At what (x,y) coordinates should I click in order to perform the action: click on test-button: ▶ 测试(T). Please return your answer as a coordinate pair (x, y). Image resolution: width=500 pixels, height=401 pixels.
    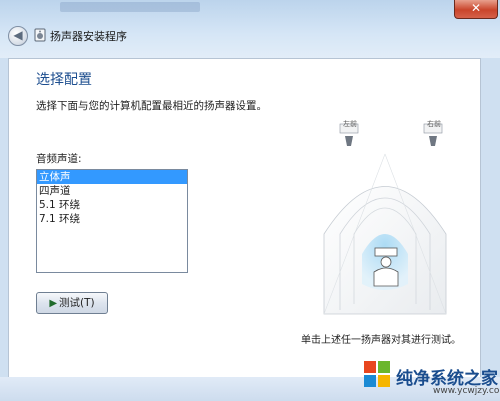
    Looking at the image, I should click on (72, 303).